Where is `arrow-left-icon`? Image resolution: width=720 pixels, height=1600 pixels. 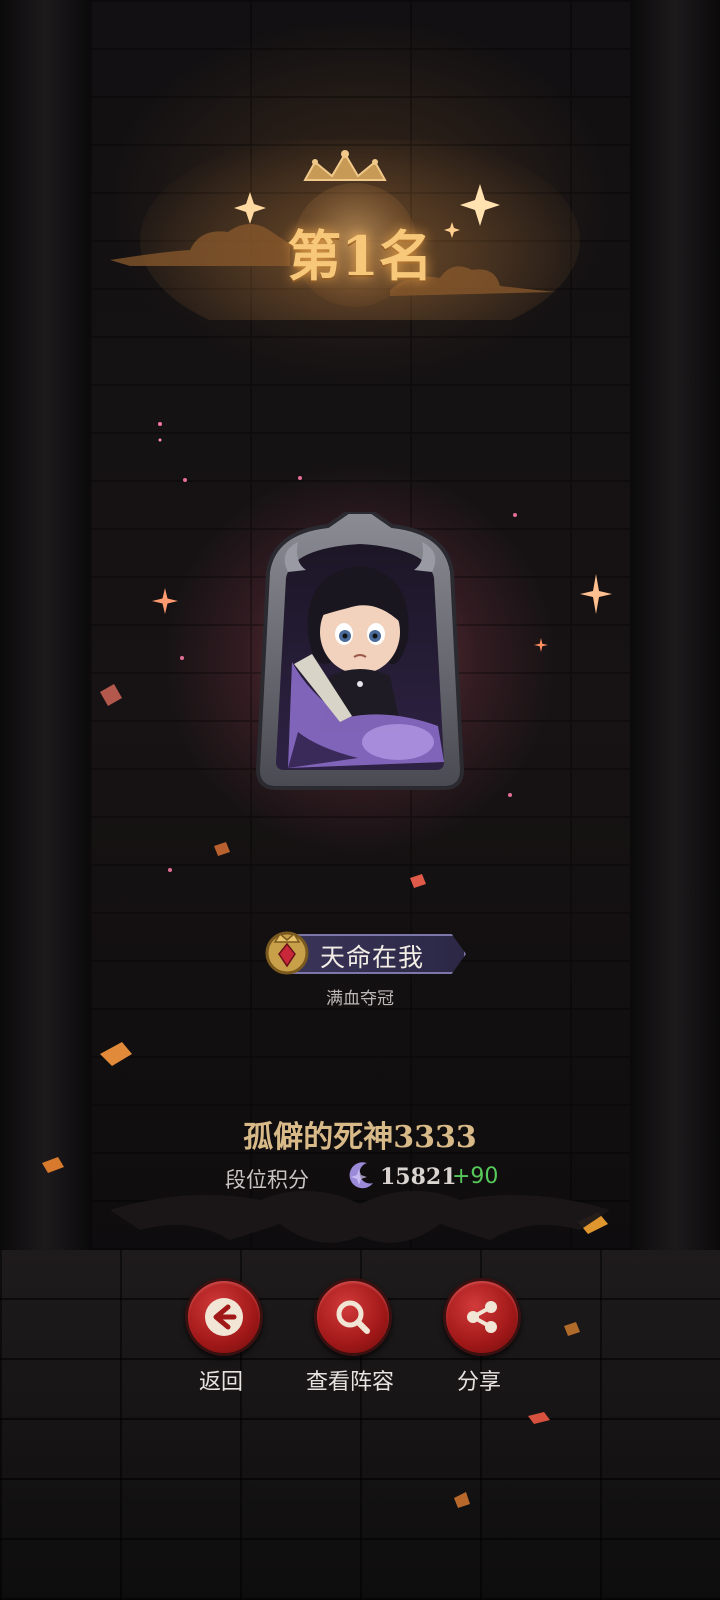
arrow-left-icon is located at coordinates (224, 1317).